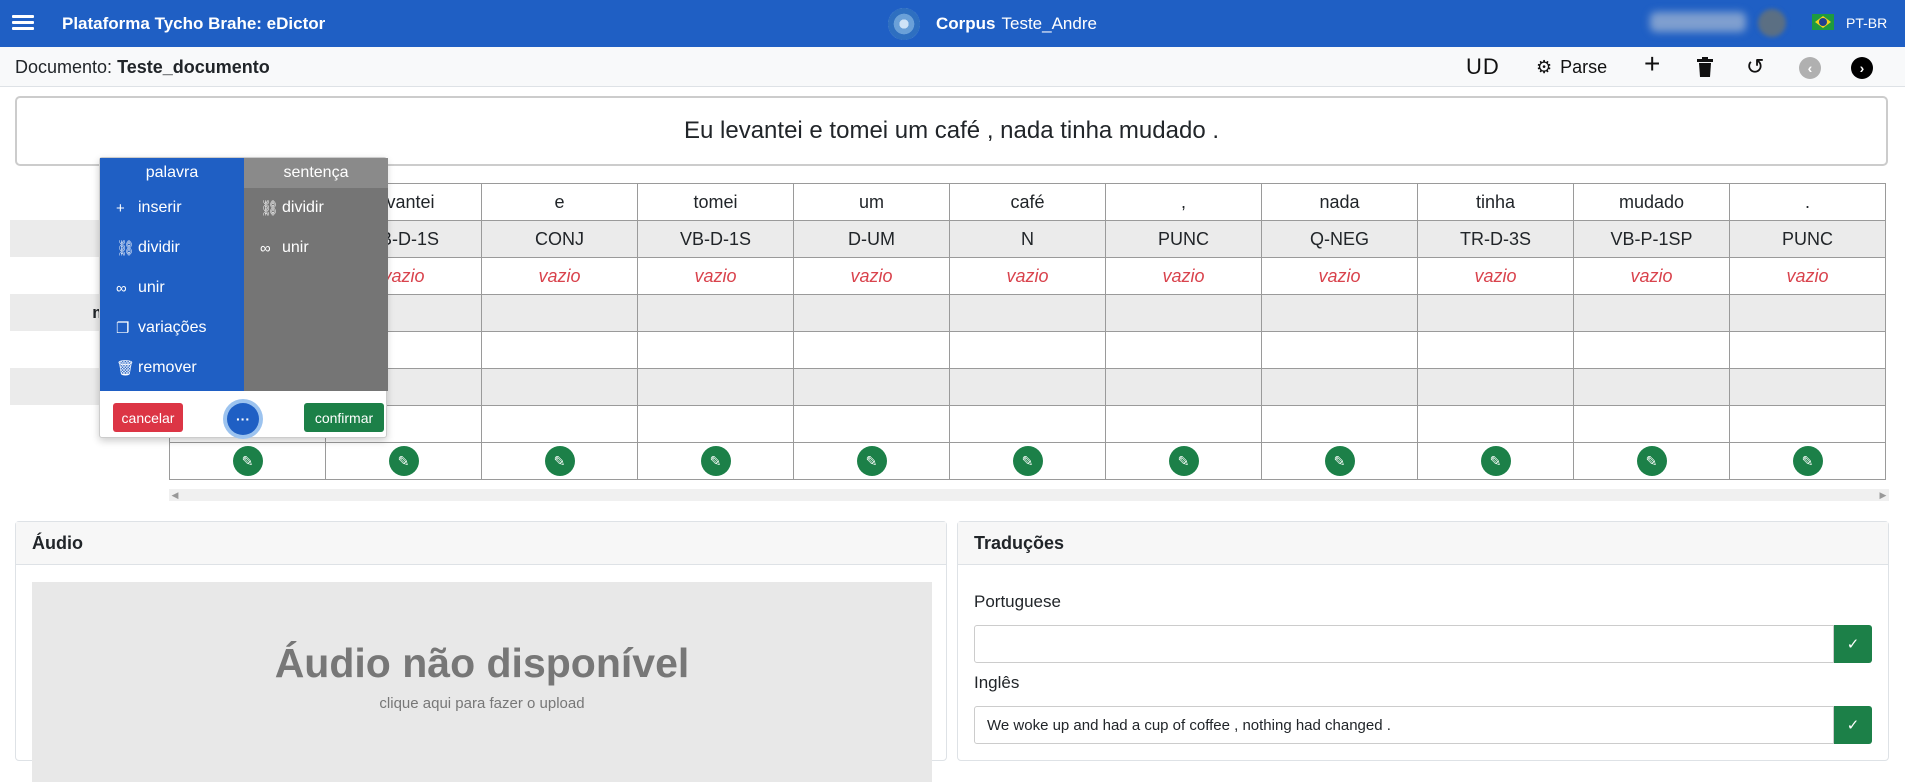  I want to click on split-word-item: ⛓ dividir, so click(172, 248).